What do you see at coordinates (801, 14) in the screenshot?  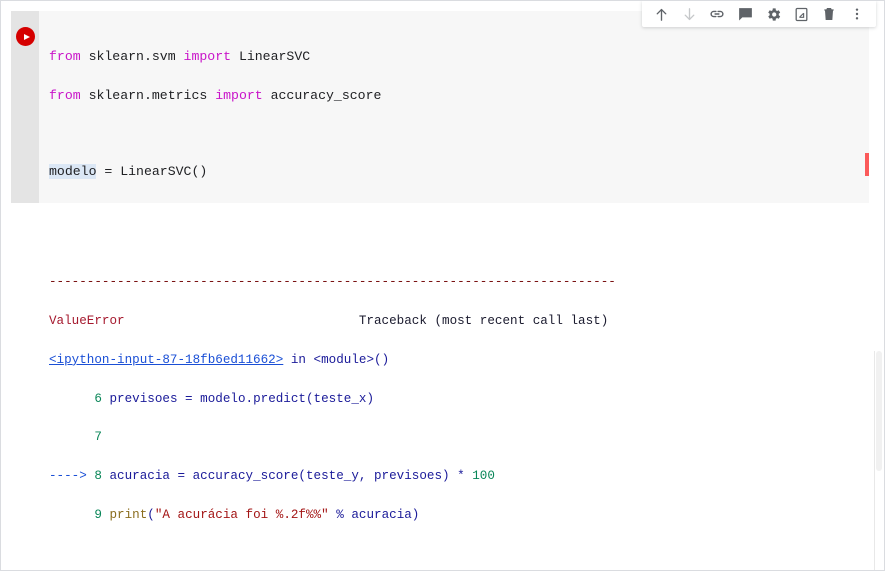 I see `mirror-cell-icon` at bounding box center [801, 14].